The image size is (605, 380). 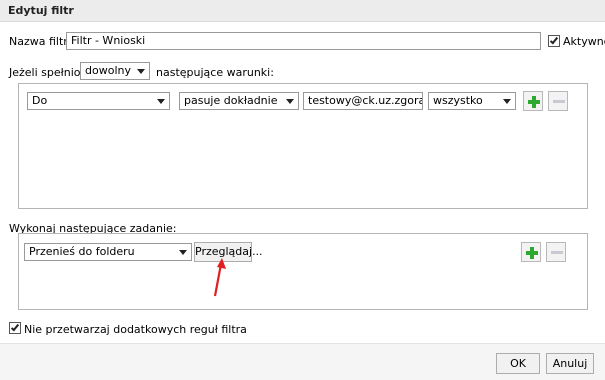 I want to click on active-checkbox, so click(x=554, y=41).